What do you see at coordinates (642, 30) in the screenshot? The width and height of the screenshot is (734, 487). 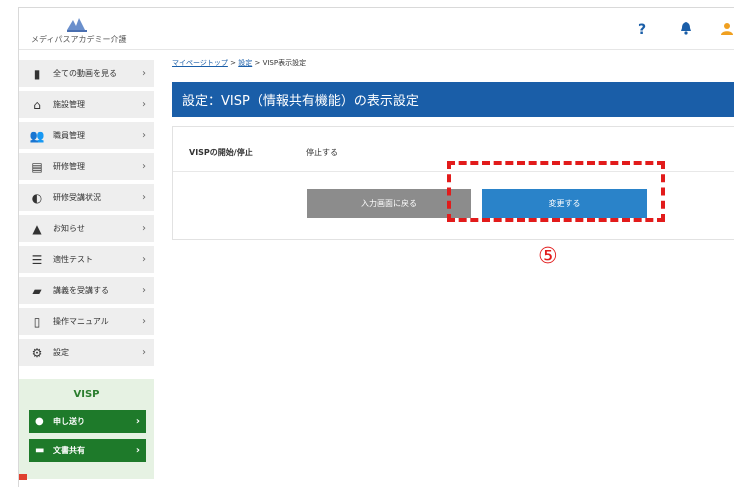 I see `help-icon: ?` at bounding box center [642, 30].